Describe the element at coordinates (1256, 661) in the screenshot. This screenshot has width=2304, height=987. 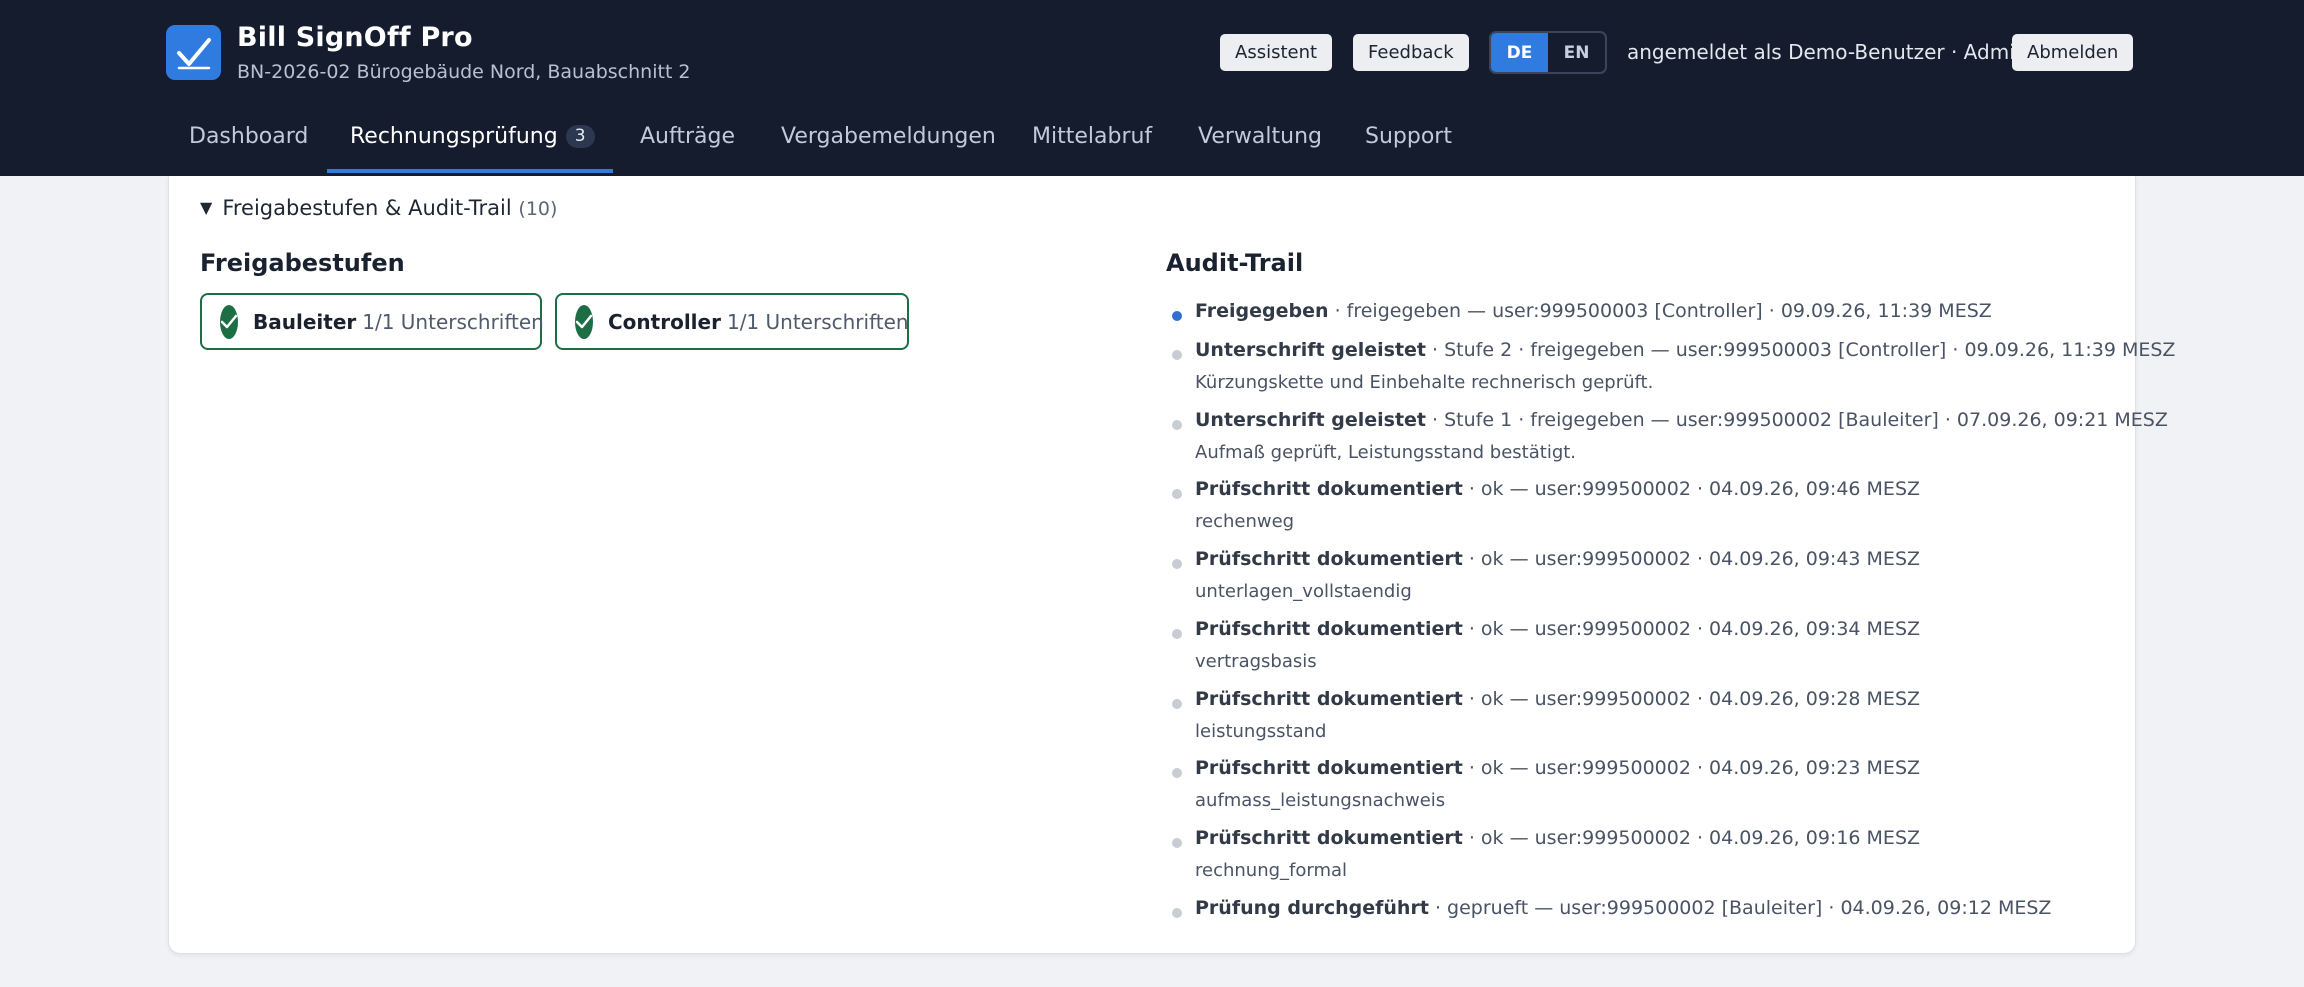
I see `audit-note: vertragsbasis` at that location.